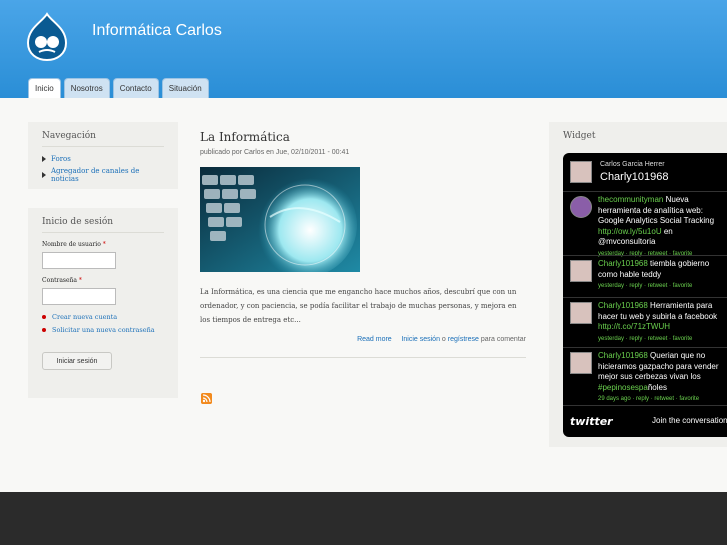  Describe the element at coordinates (630, 231) in the screenshot. I see `tweet-link: http://ow.ly/5u1oU` at that location.